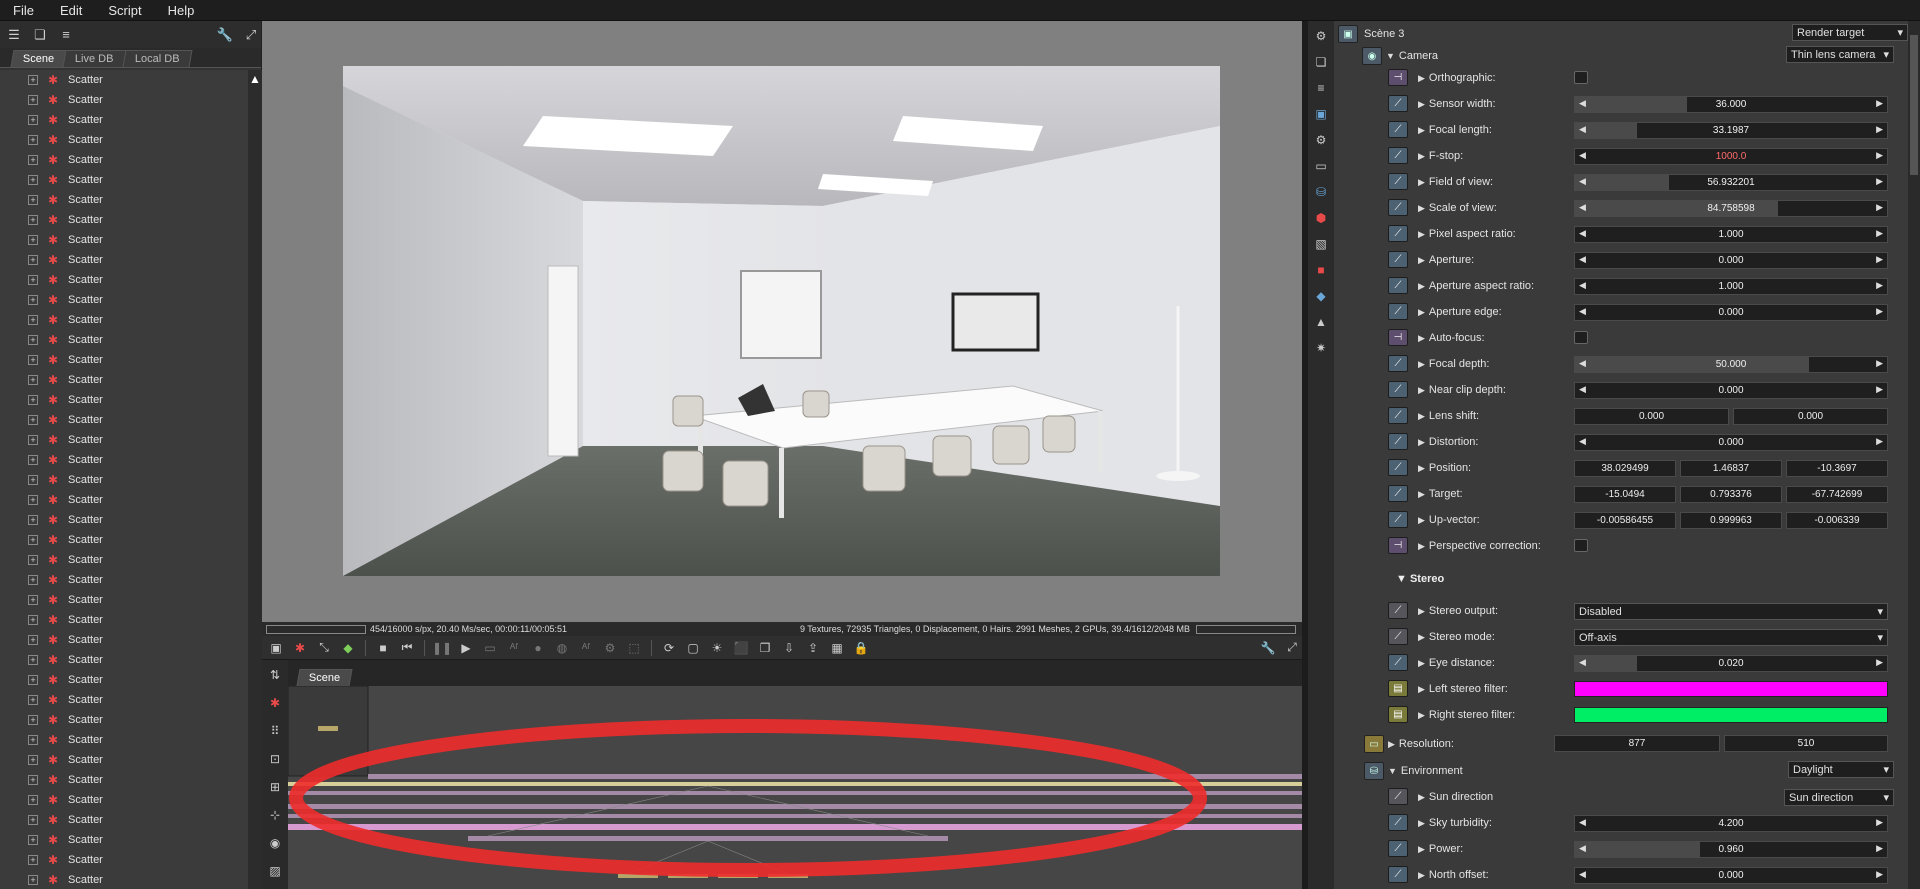 The height and width of the screenshot is (889, 1920). Describe the element at coordinates (765, 648) in the screenshot. I see `copy-icon: ❐` at that location.